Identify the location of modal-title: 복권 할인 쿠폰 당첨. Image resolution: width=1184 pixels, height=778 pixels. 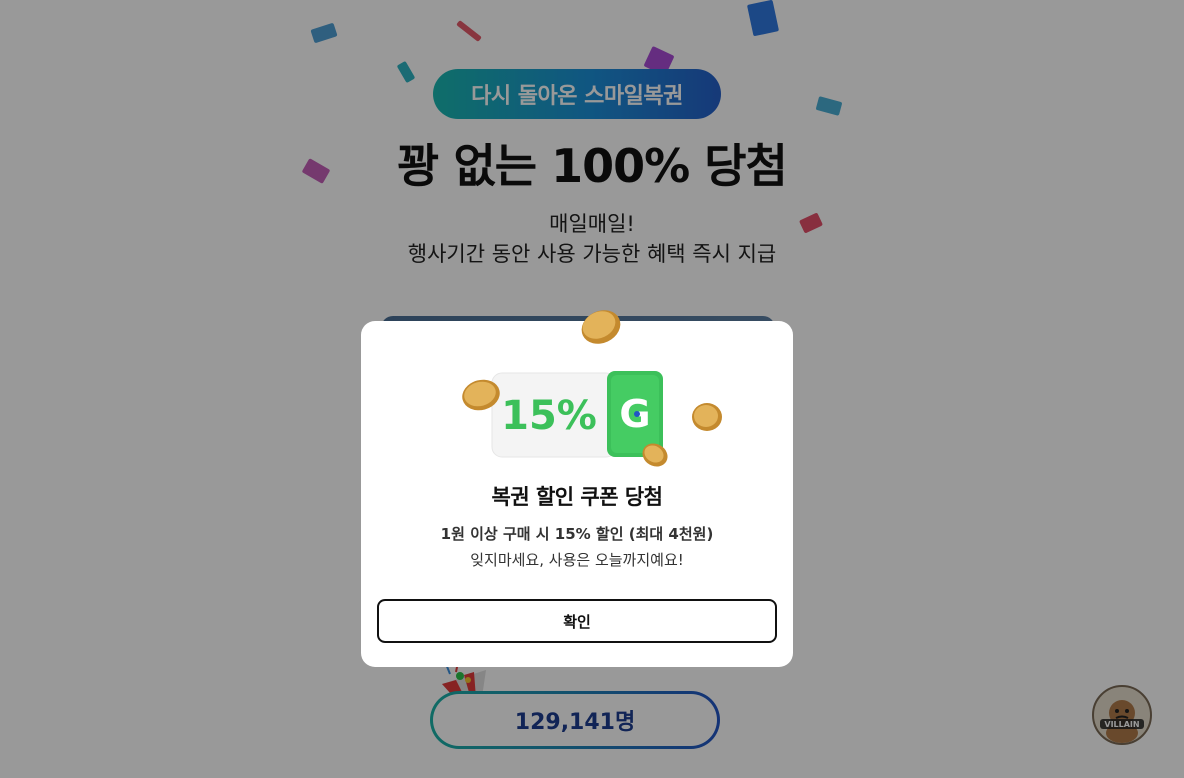
(577, 497).